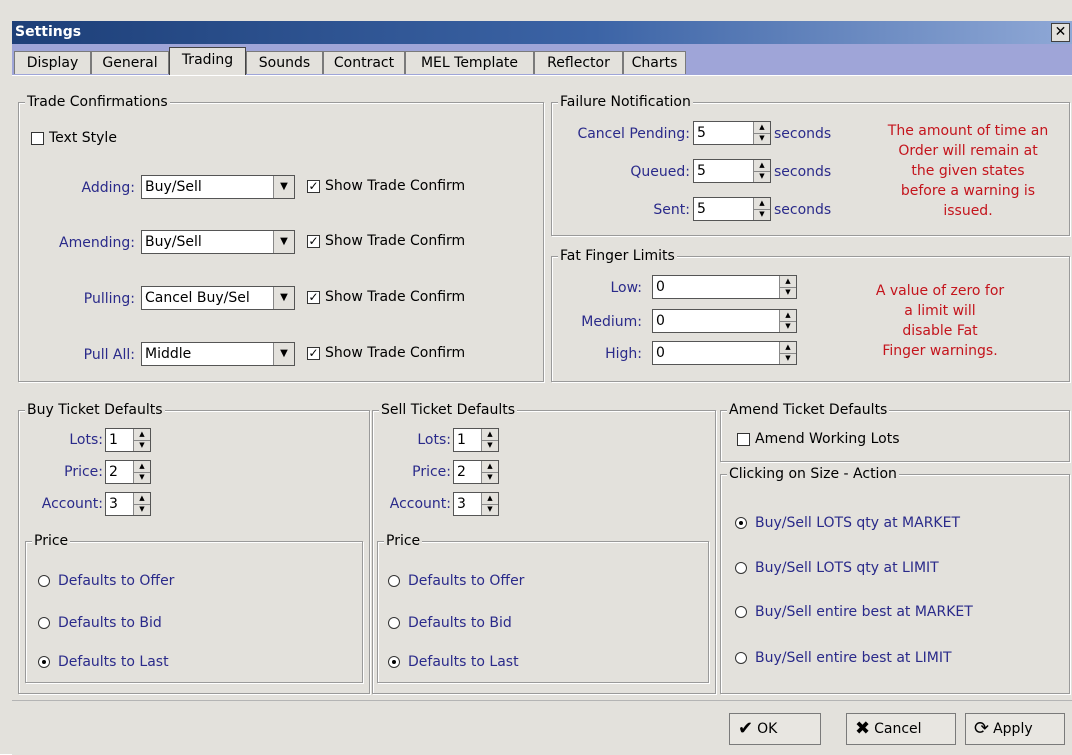 This screenshot has height=755, width=1072. Describe the element at coordinates (313, 353) in the screenshot. I see `pull-all-confirm-checkbox: ✓` at that location.